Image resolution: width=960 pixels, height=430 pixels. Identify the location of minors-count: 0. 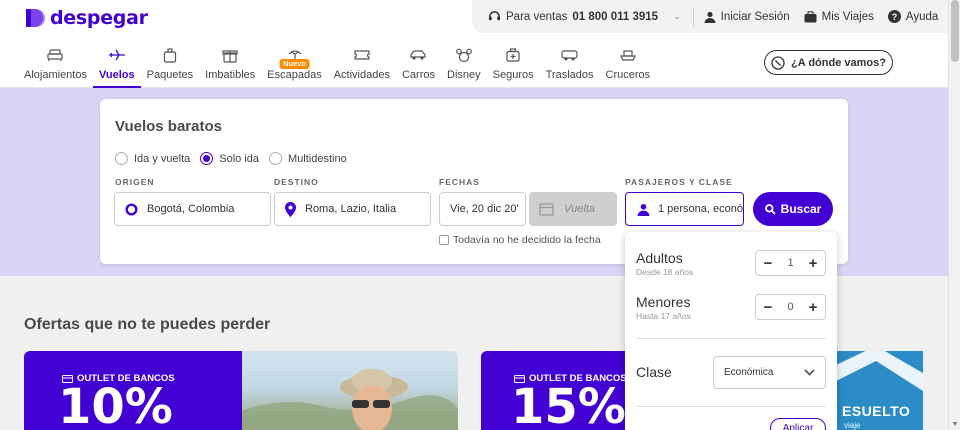
(790, 307).